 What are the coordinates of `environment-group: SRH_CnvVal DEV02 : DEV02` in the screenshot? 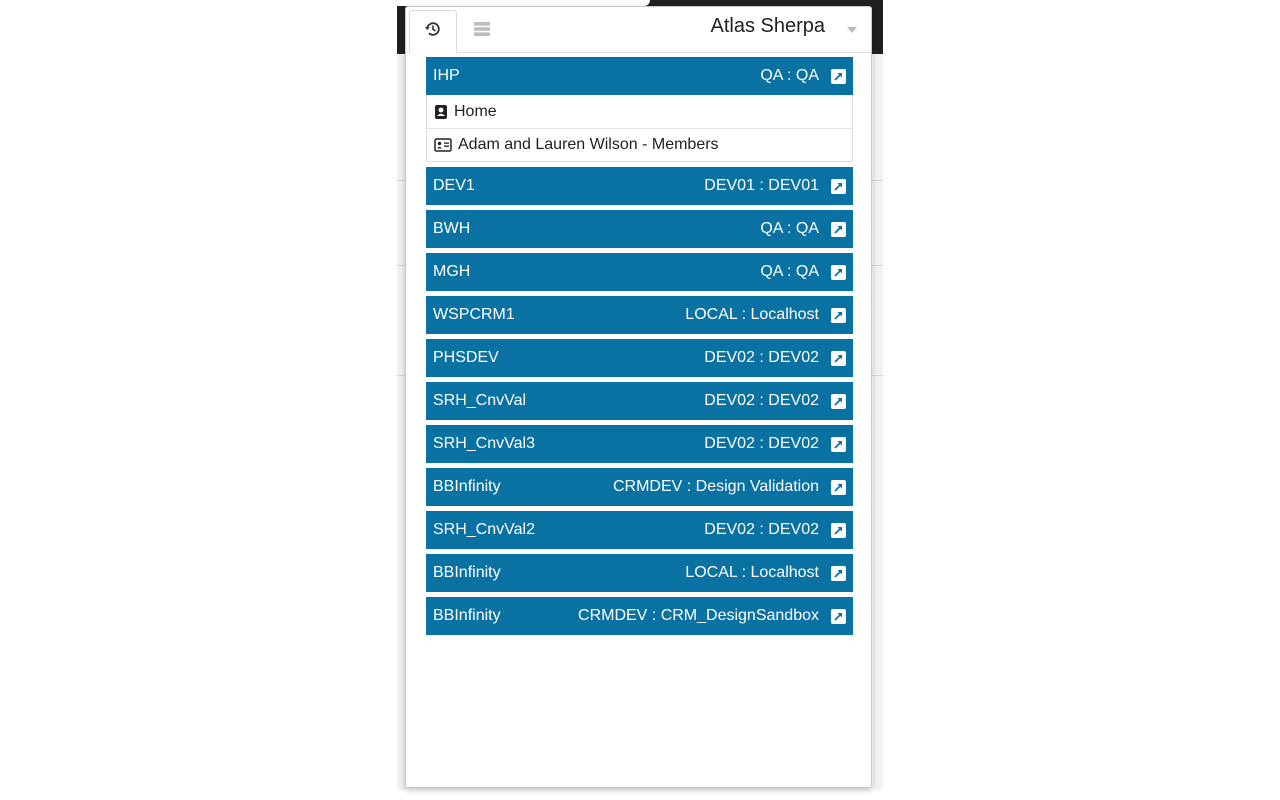 It's located at (639, 401).